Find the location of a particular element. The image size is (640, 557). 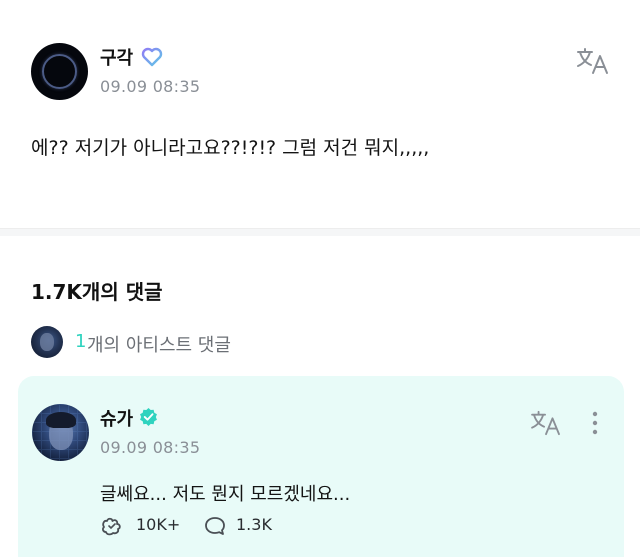

reply-count: 1.3K is located at coordinates (254, 524).